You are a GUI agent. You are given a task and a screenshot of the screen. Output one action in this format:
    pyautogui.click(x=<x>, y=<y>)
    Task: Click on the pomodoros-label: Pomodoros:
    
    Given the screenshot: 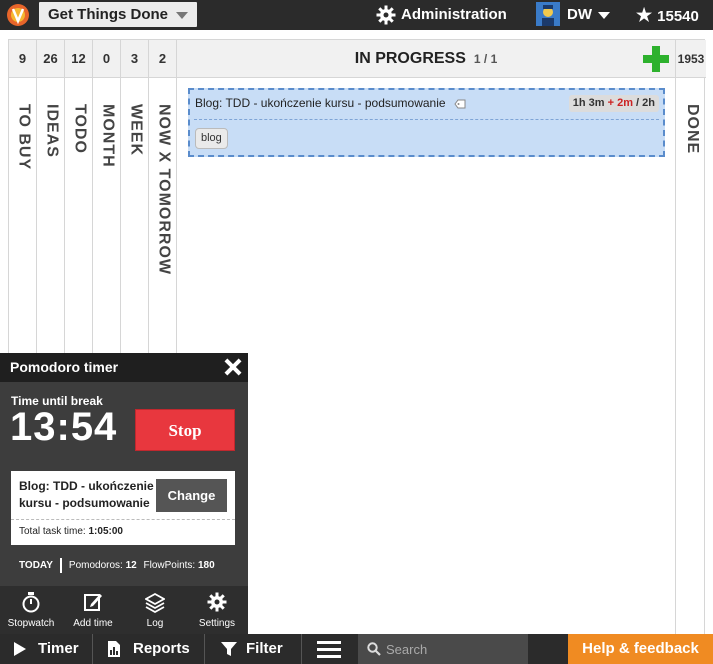 What is the action you would take?
    pyautogui.click(x=95, y=566)
    